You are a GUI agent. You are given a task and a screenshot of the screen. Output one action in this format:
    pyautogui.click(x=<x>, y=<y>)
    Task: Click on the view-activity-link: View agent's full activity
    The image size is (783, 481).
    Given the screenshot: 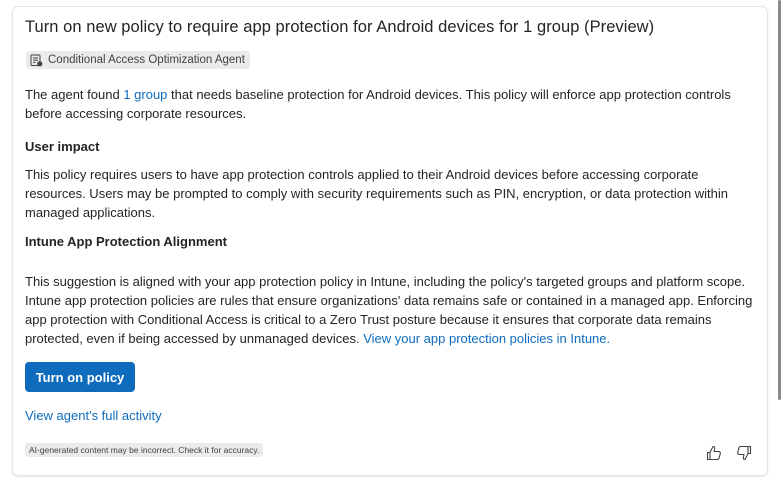 What is the action you would take?
    pyautogui.click(x=93, y=415)
    